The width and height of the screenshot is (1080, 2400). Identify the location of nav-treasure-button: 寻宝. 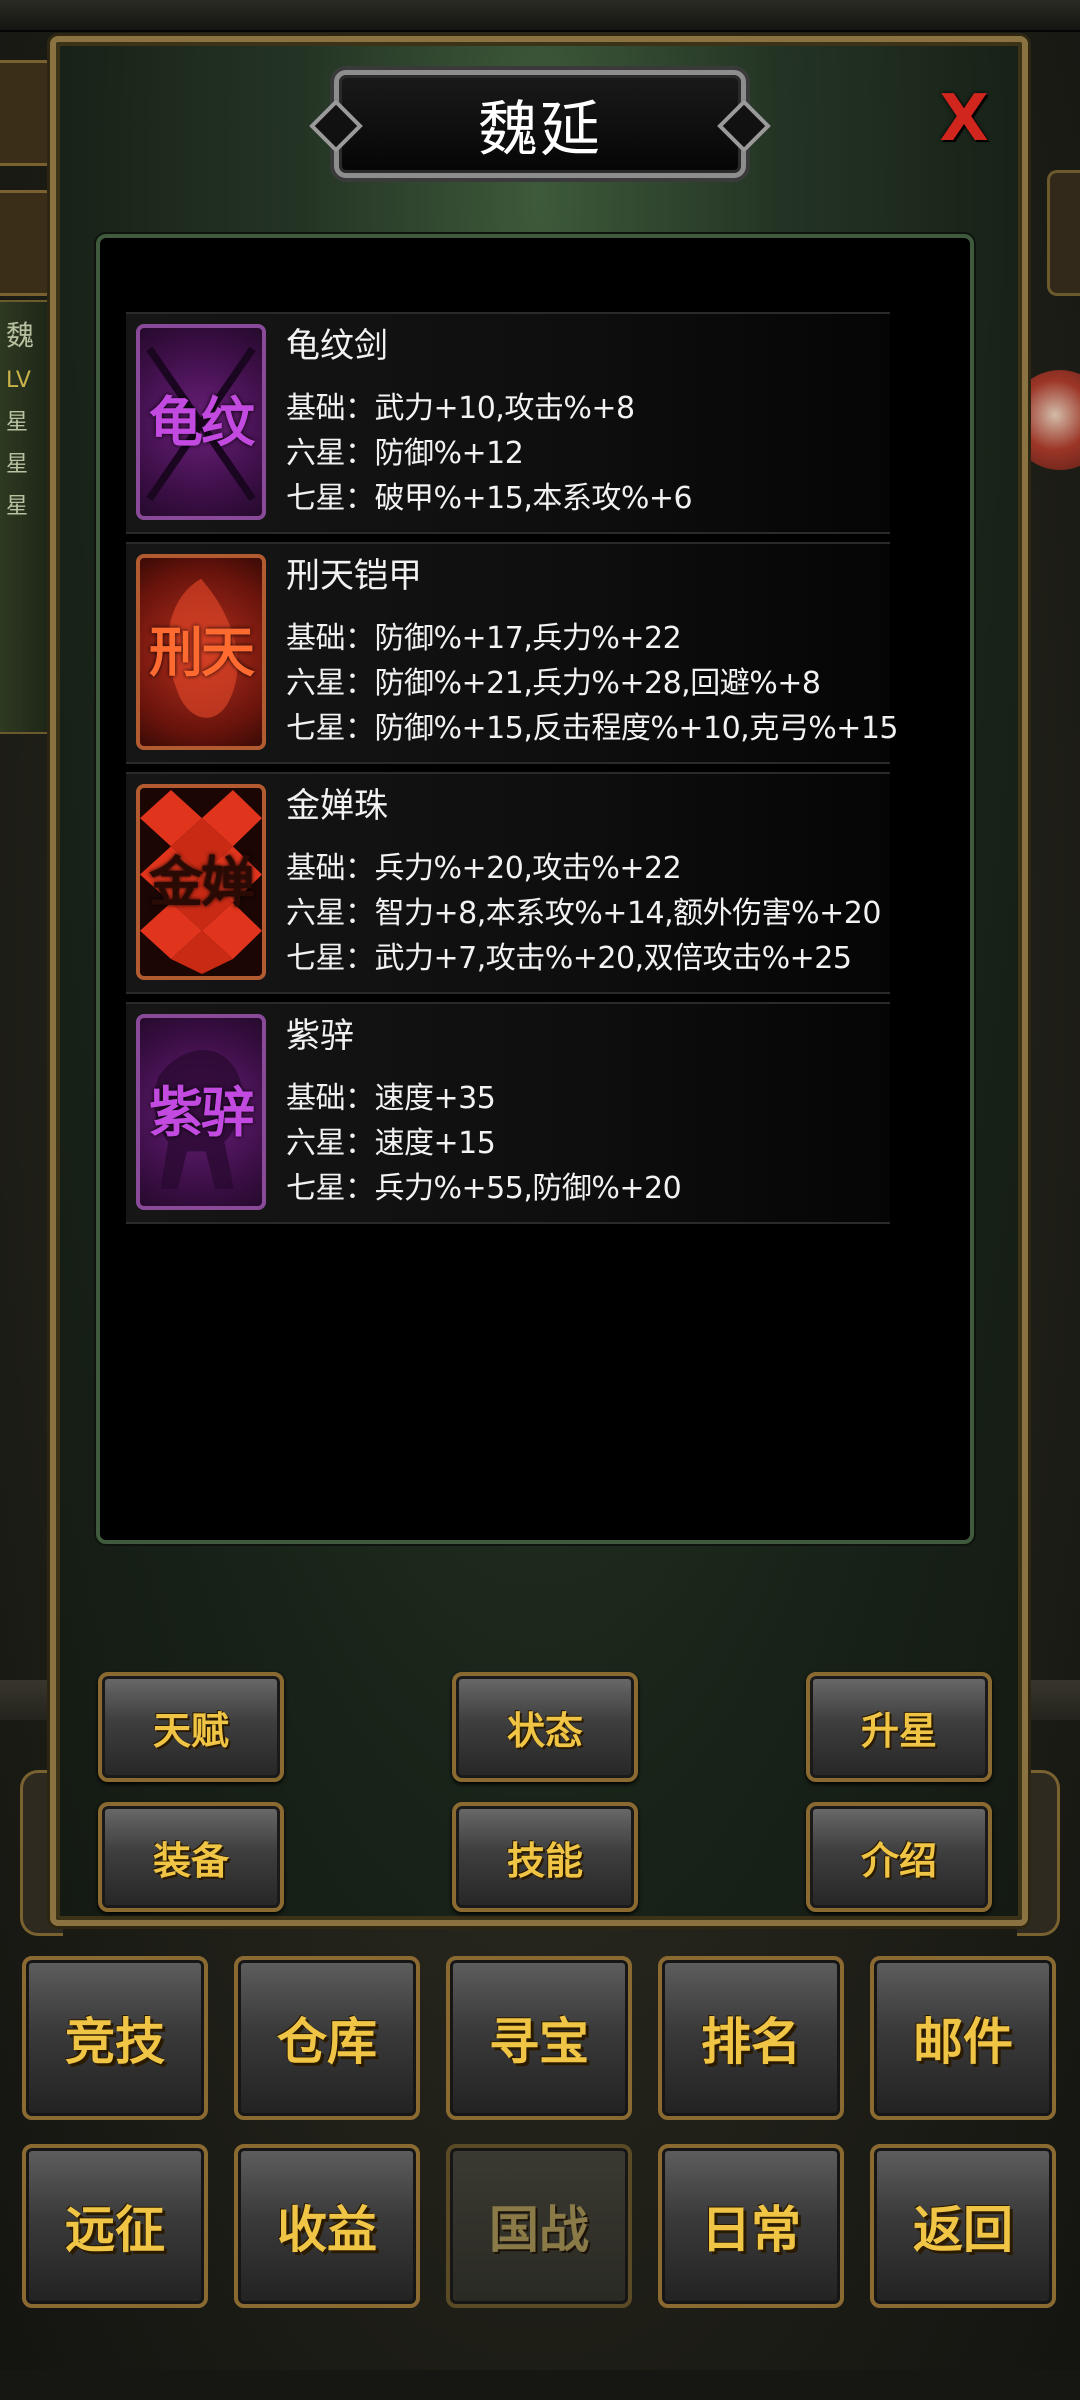
(539, 2038).